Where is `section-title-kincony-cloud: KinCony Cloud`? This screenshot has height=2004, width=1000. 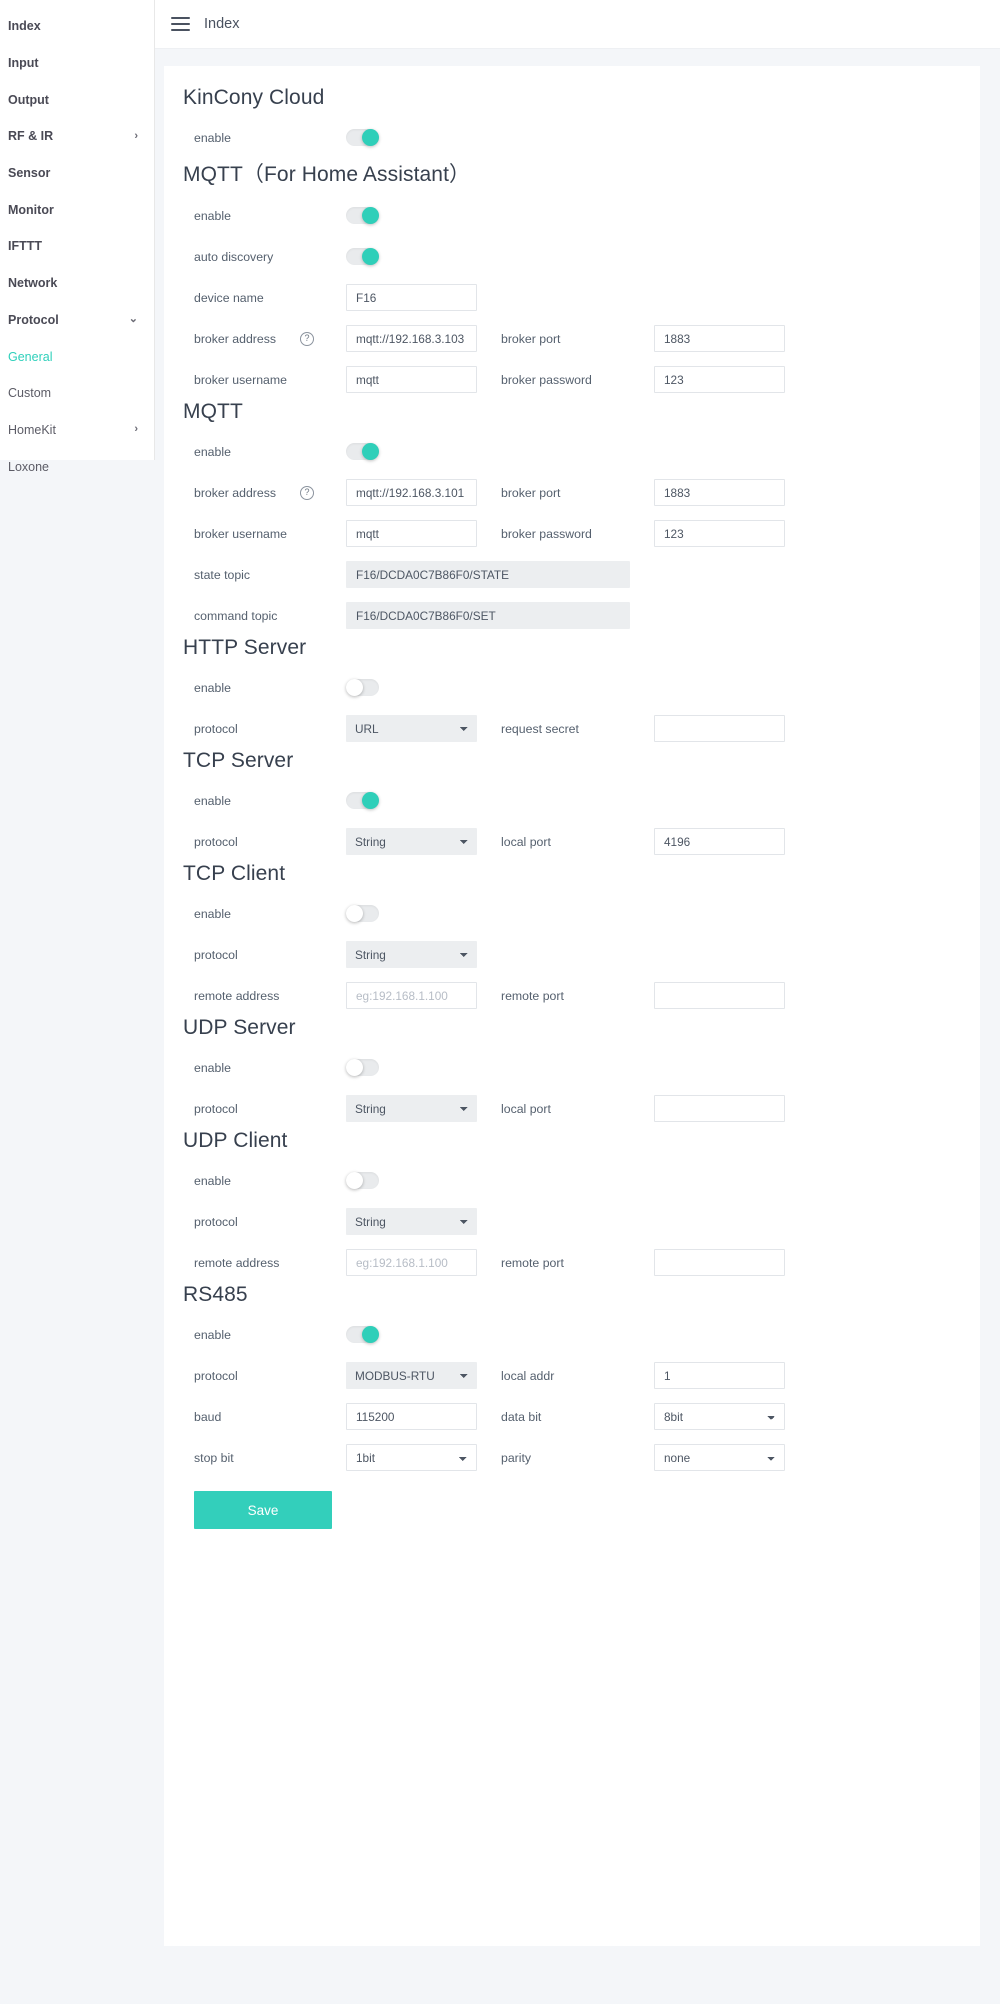 section-title-kincony-cloud: KinCony Cloud is located at coordinates (254, 97).